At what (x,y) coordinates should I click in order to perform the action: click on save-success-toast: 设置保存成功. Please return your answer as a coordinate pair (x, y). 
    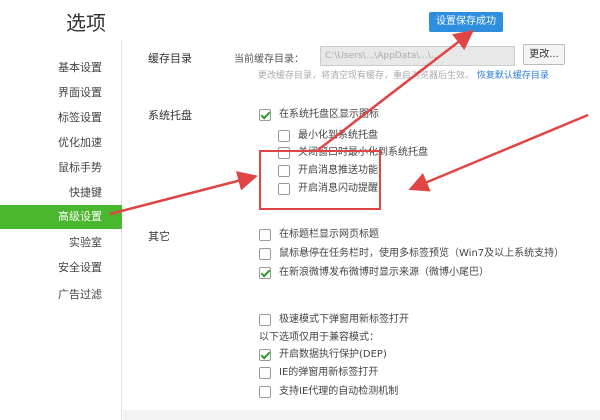
    Looking at the image, I should click on (466, 22).